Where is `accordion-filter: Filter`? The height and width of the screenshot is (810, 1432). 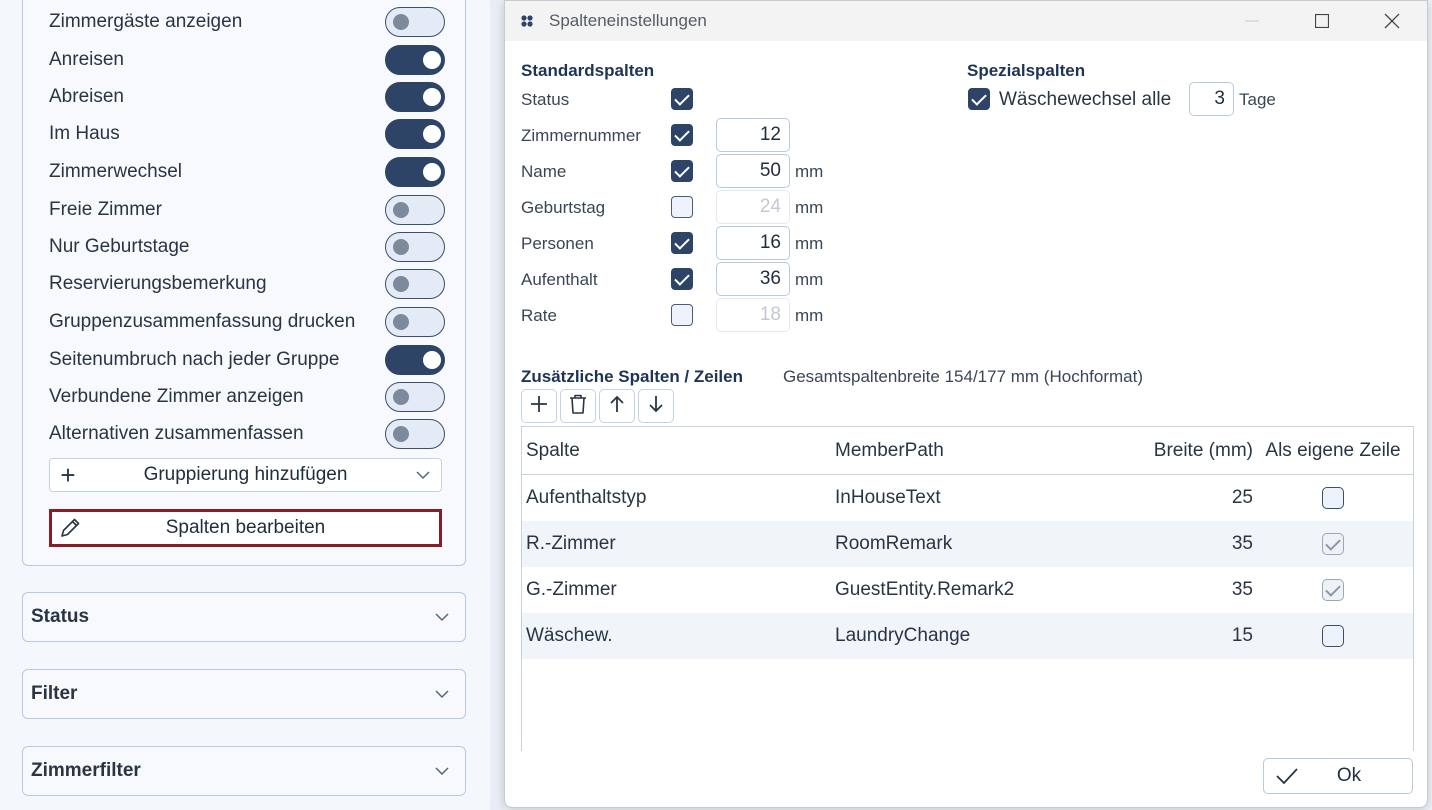 accordion-filter: Filter is located at coordinates (244, 694).